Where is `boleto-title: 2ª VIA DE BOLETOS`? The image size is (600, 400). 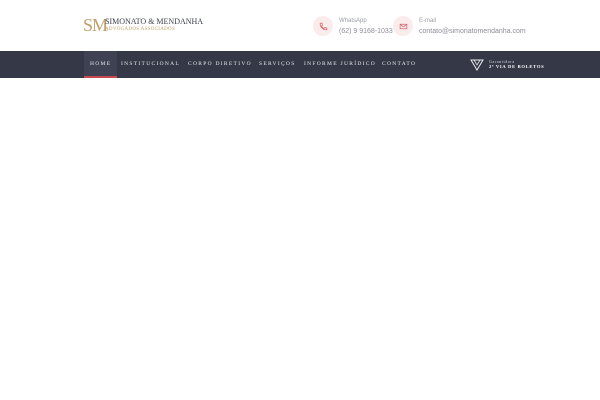
boleto-title: 2ª VIA DE BOLETOS is located at coordinates (517, 66).